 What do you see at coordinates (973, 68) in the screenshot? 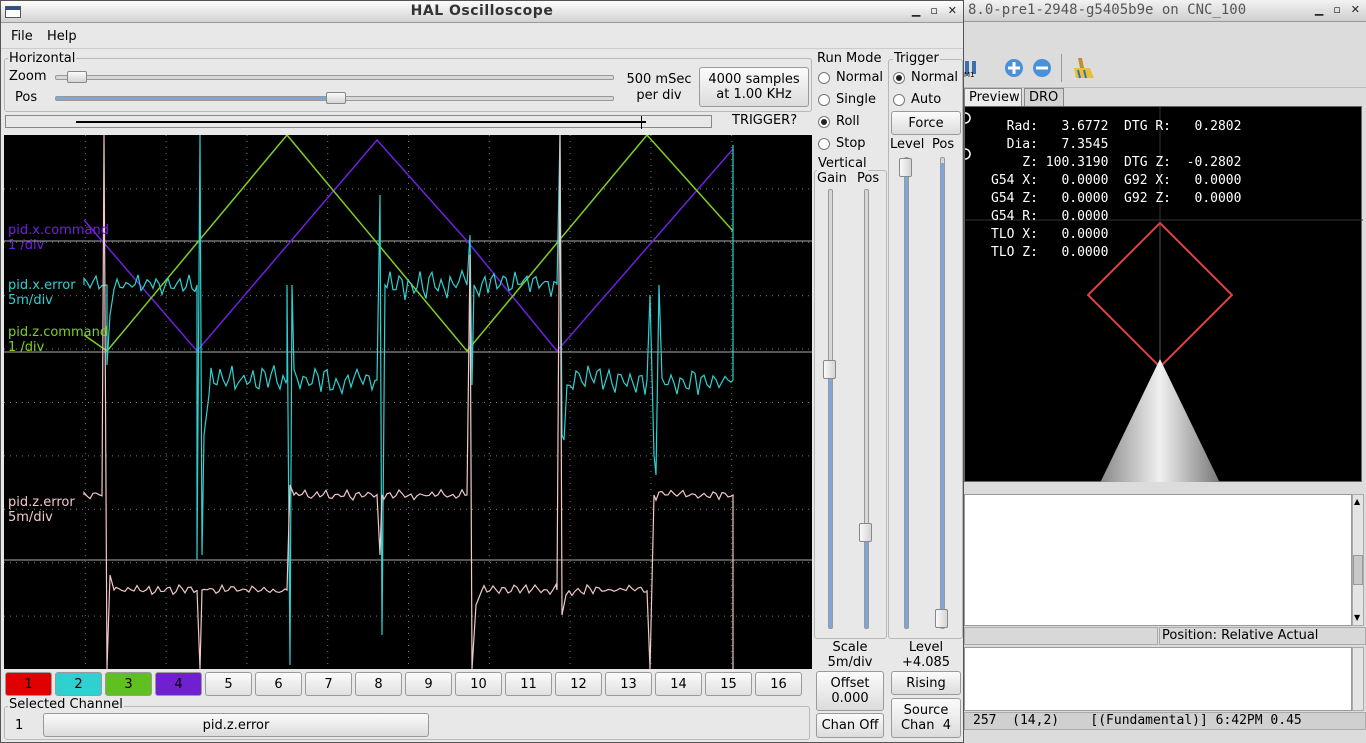
I see `m1-icon: M1` at bounding box center [973, 68].